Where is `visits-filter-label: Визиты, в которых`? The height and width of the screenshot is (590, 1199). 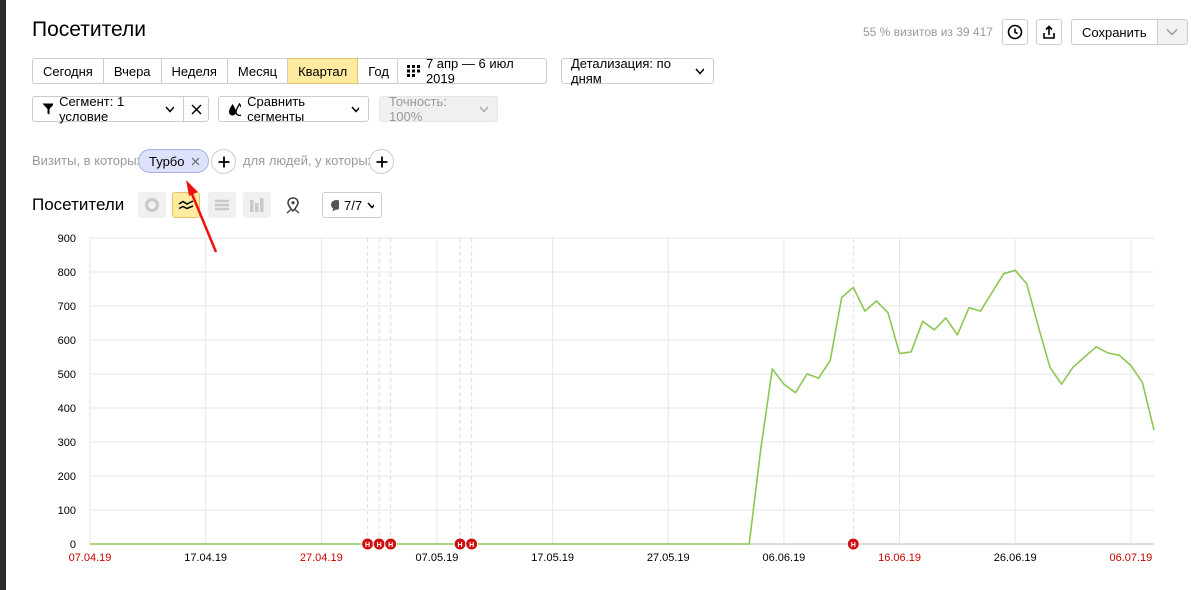 visits-filter-label: Визиты, в которых is located at coordinates (88, 160).